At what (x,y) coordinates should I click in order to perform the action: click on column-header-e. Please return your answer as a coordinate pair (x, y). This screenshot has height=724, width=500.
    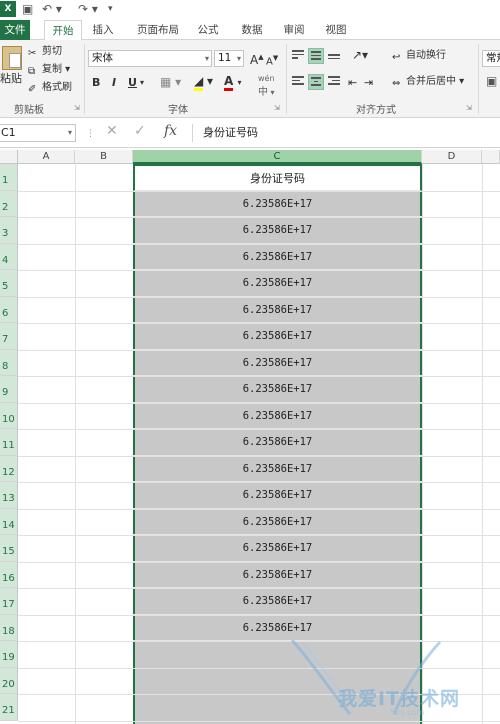
    Looking at the image, I should click on (491, 157).